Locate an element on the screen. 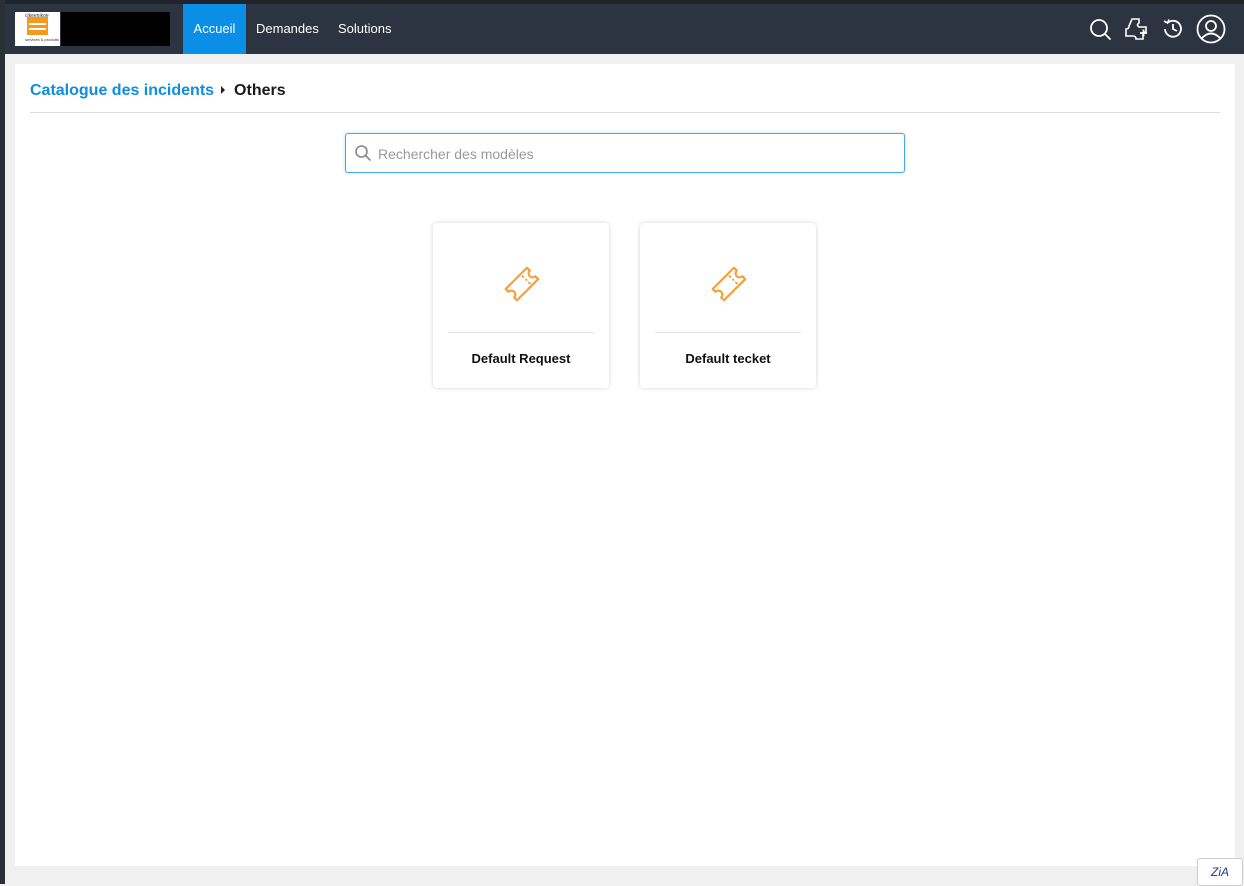  zia-assistant-button: ZiA is located at coordinates (1220, 872).